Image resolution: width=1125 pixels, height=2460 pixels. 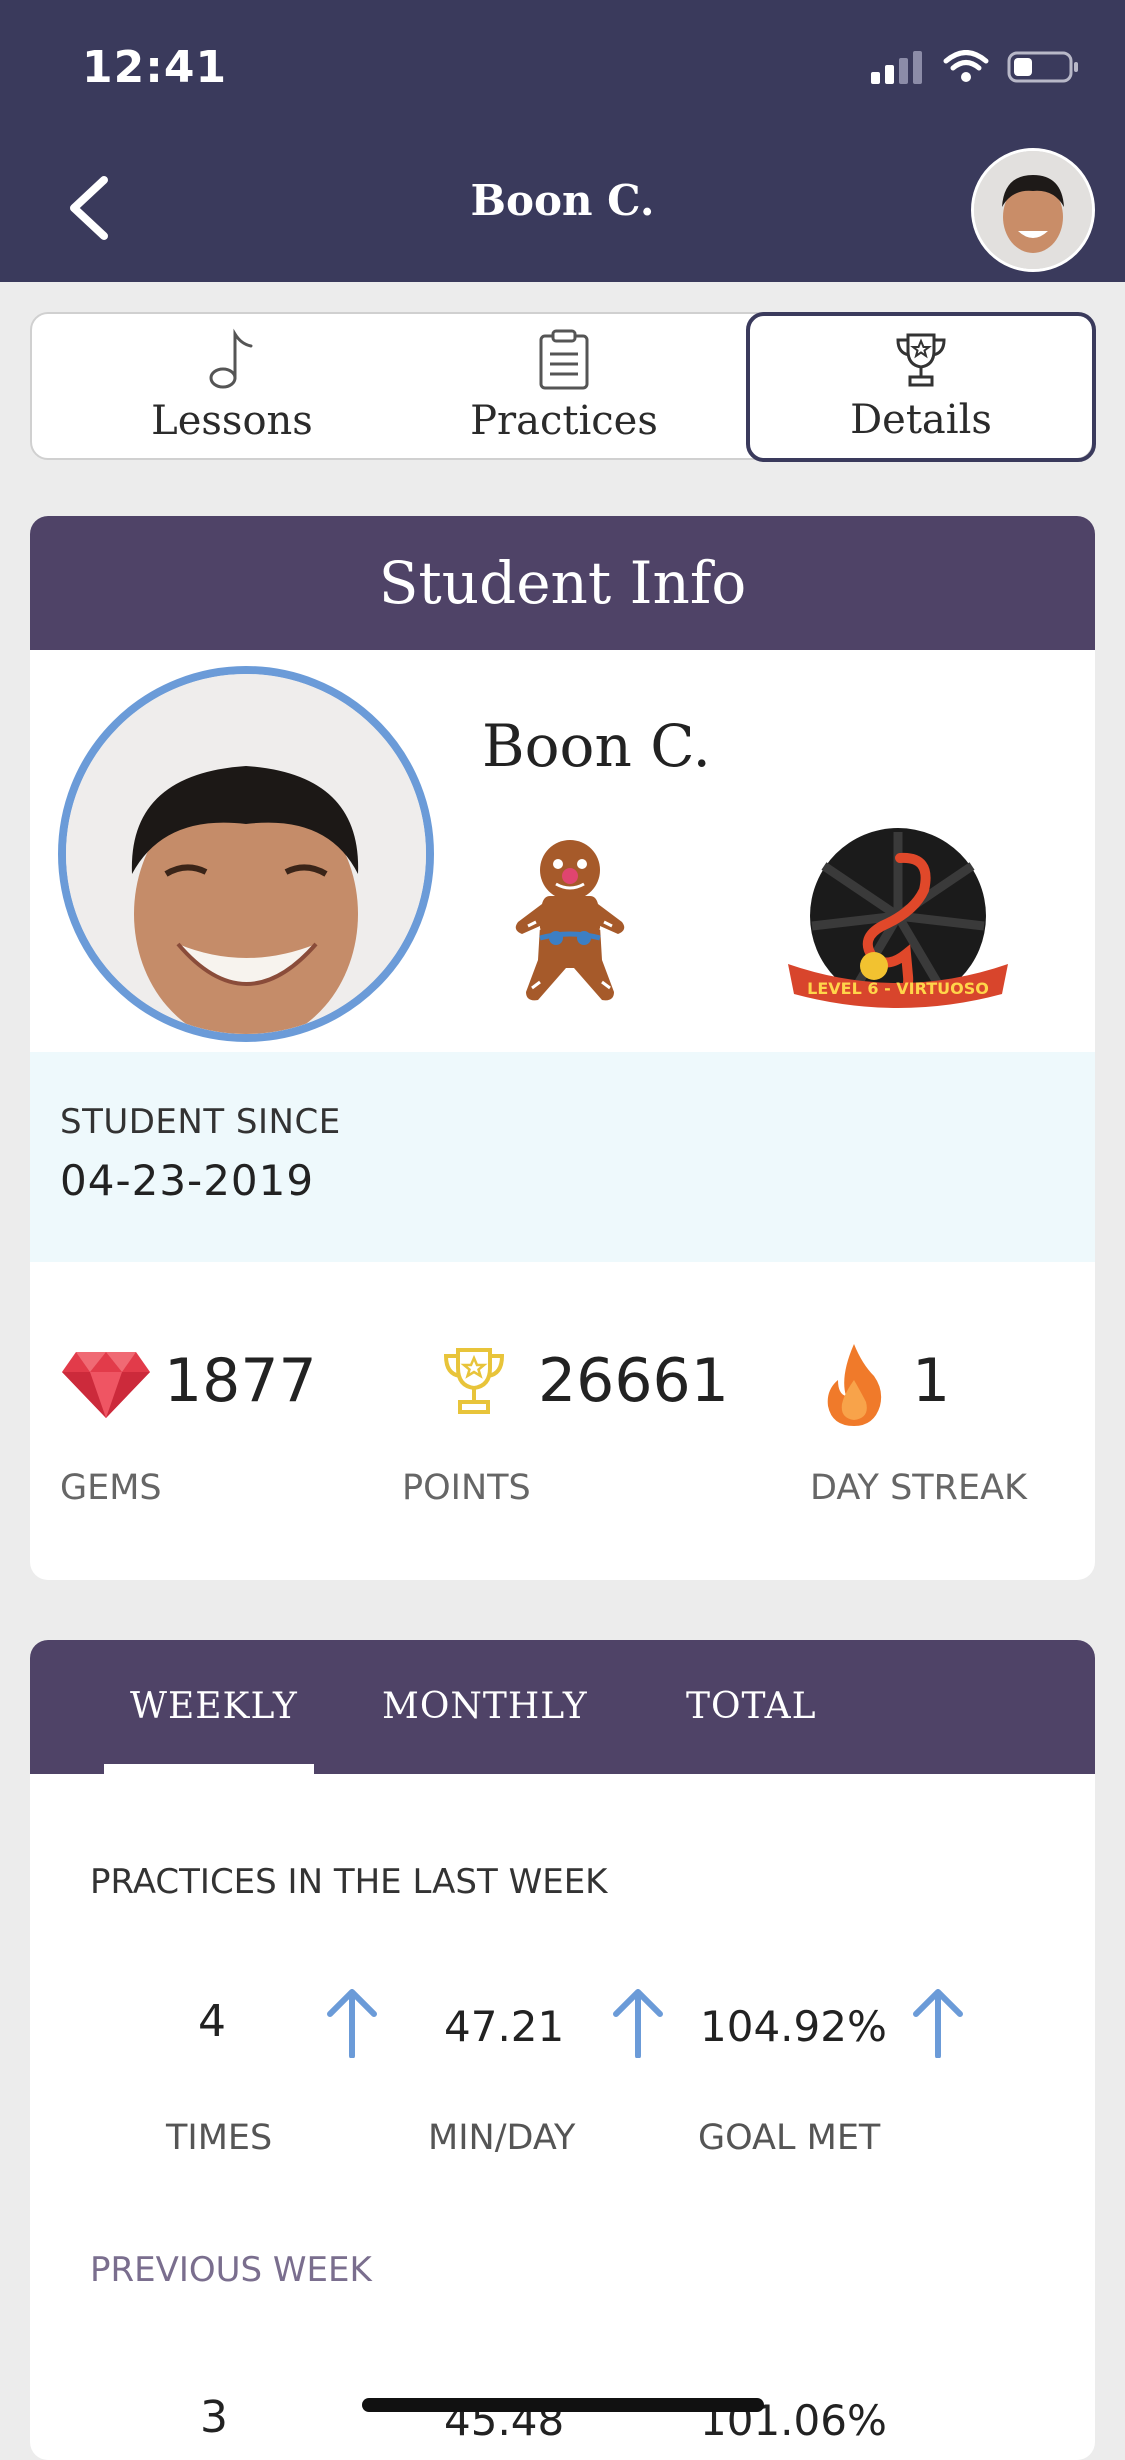 What do you see at coordinates (232, 421) in the screenshot?
I see `tab-lessons-label: Lessons` at bounding box center [232, 421].